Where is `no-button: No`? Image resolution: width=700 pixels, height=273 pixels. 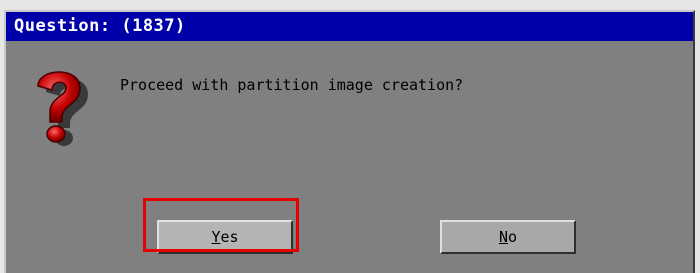
no-button: No is located at coordinates (508, 237).